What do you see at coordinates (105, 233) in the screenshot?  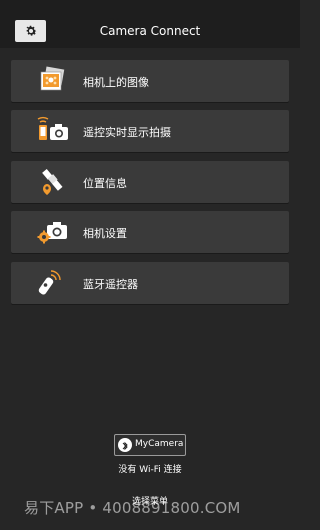 I see `menu-label: 相机设置` at bounding box center [105, 233].